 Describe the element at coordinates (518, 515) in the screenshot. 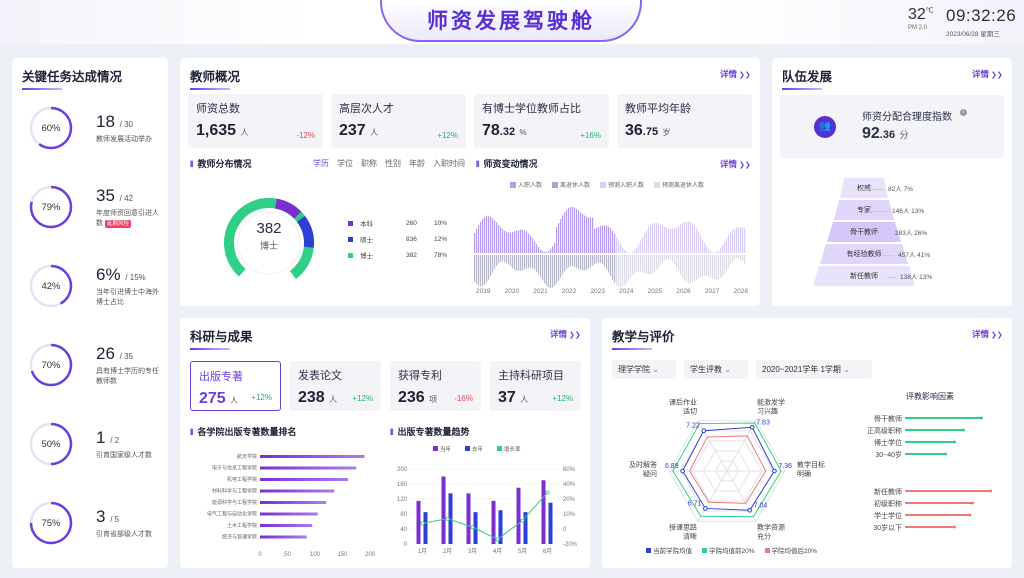

I see `bar-current` at that location.